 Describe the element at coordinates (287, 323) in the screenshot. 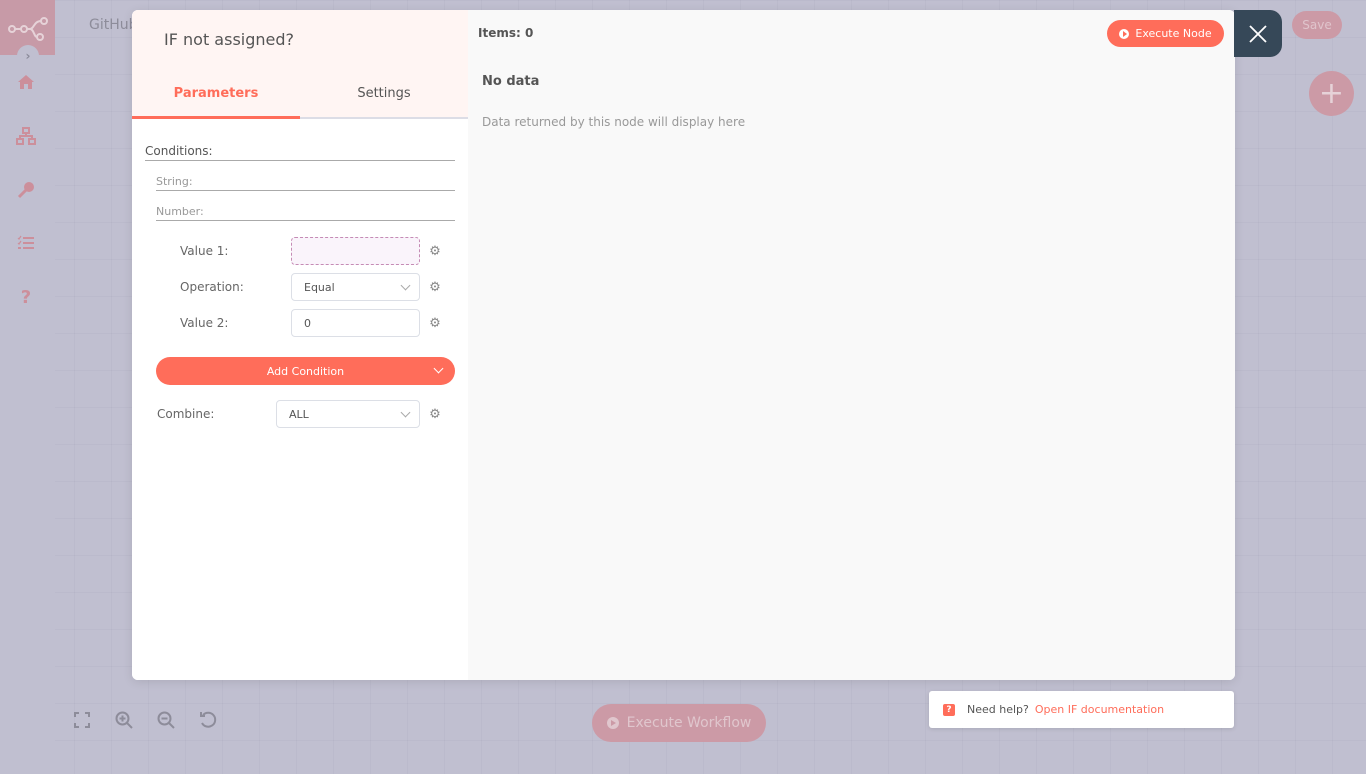

I see `value2-row: Value 2: 0 ⚙` at that location.